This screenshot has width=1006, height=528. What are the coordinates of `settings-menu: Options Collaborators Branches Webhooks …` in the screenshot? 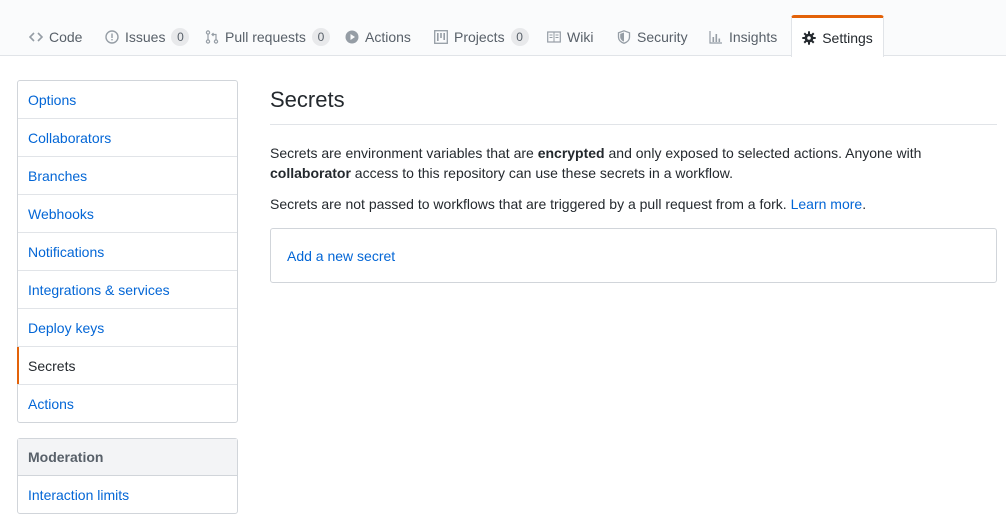 It's located at (127, 251).